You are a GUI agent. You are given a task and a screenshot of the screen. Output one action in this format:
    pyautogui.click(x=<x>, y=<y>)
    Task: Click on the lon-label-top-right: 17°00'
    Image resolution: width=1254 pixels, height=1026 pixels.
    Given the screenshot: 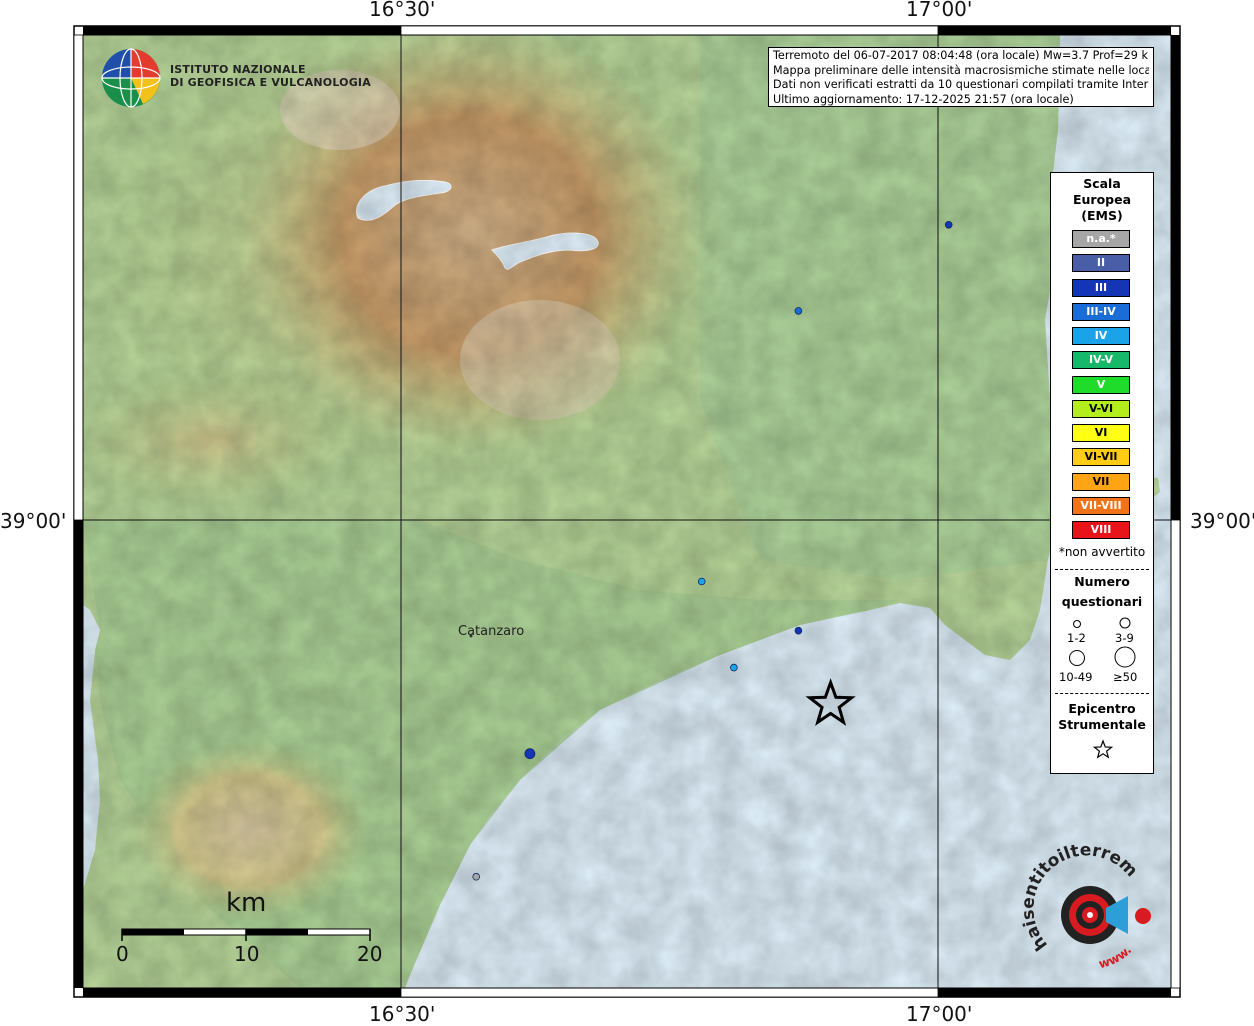 What is the action you would take?
    pyautogui.click(x=939, y=10)
    